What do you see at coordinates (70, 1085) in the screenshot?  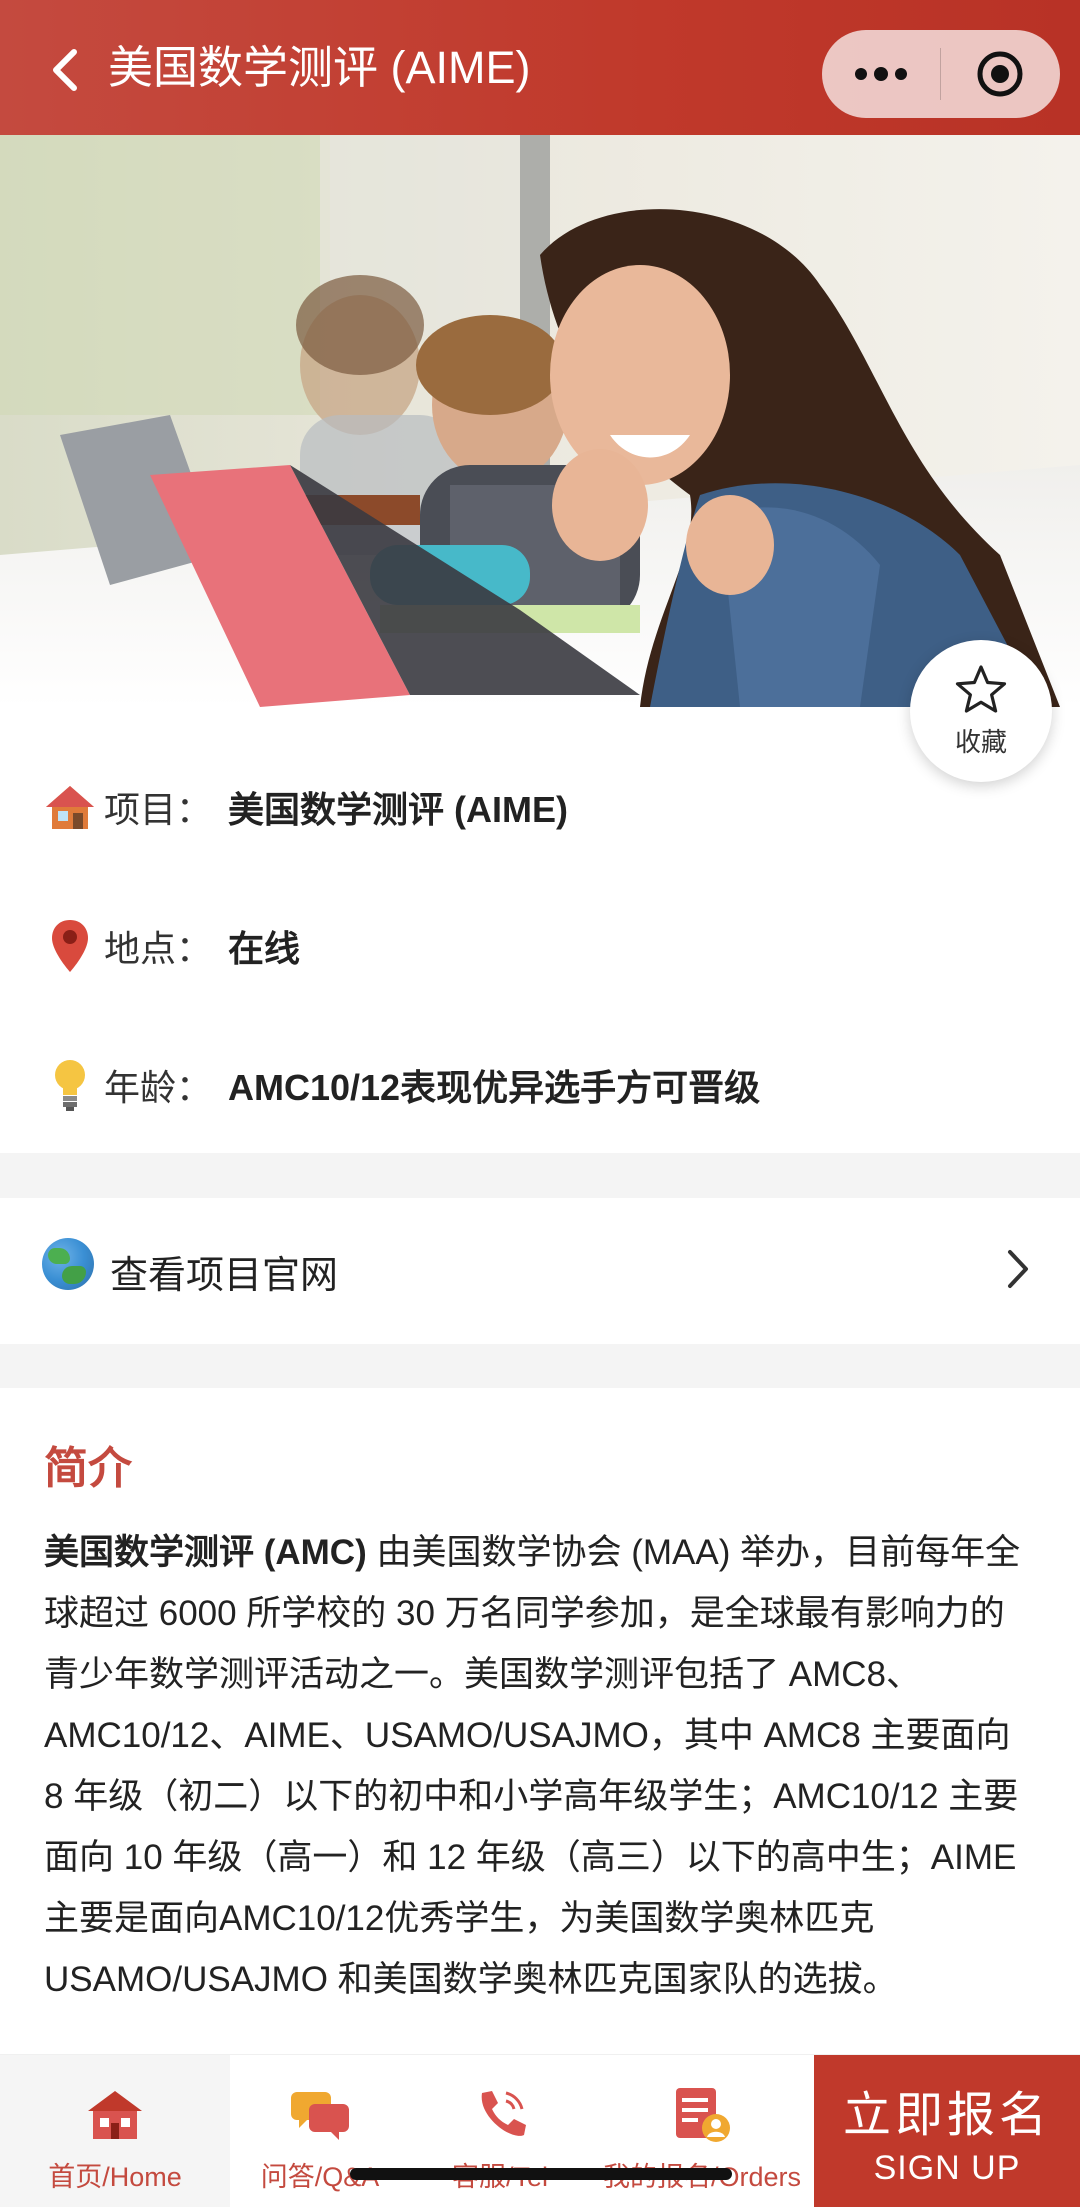 I see `lightbulb-icon` at bounding box center [70, 1085].